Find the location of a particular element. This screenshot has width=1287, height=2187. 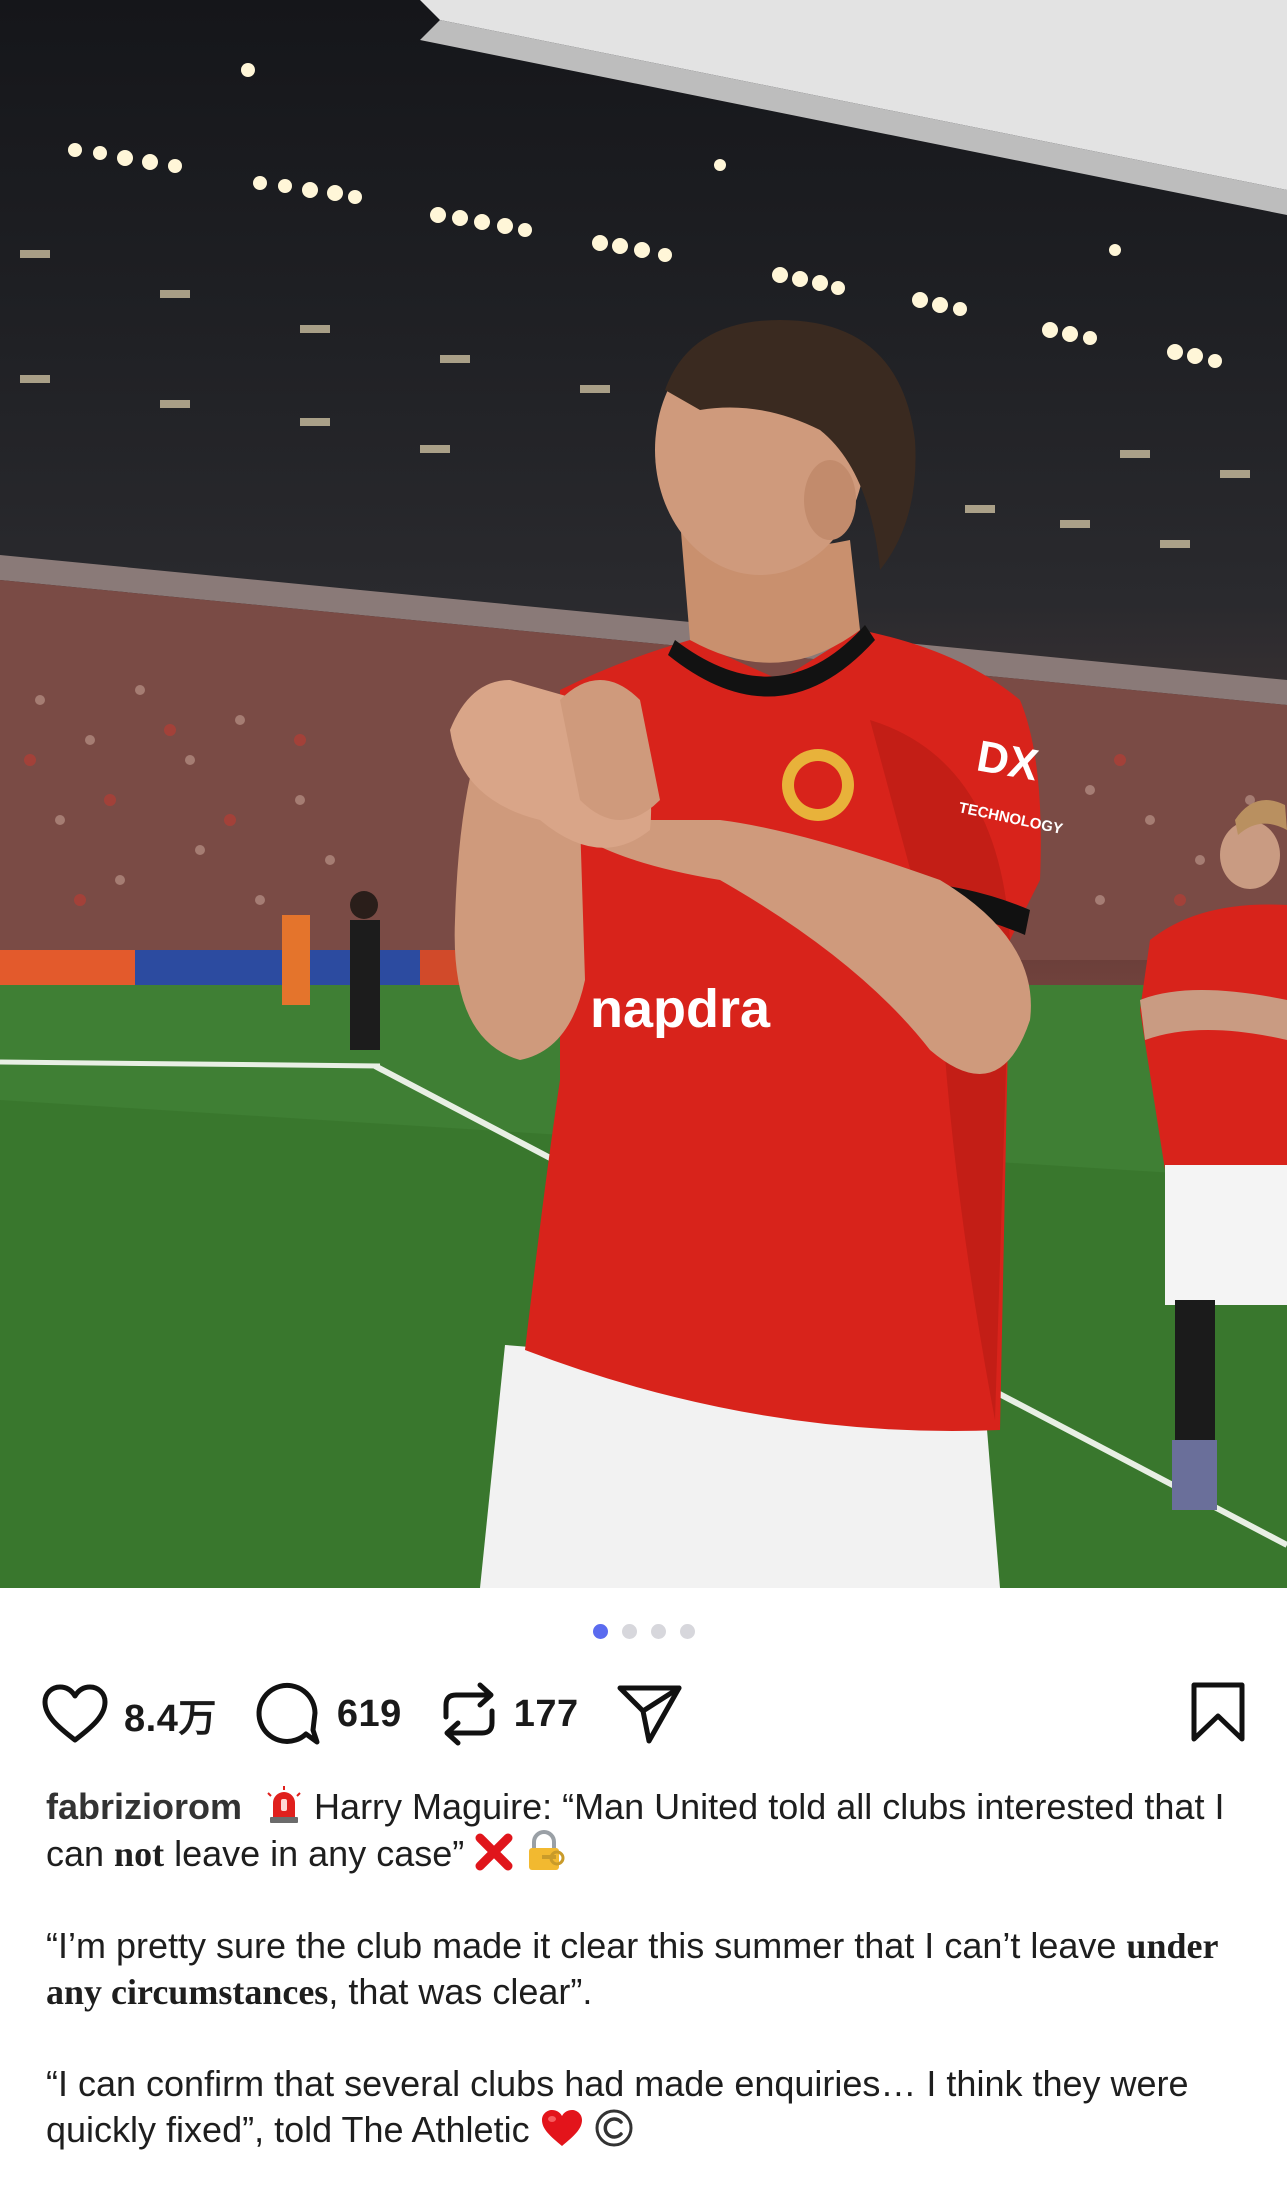

repost-count: 177 is located at coordinates (546, 1713).